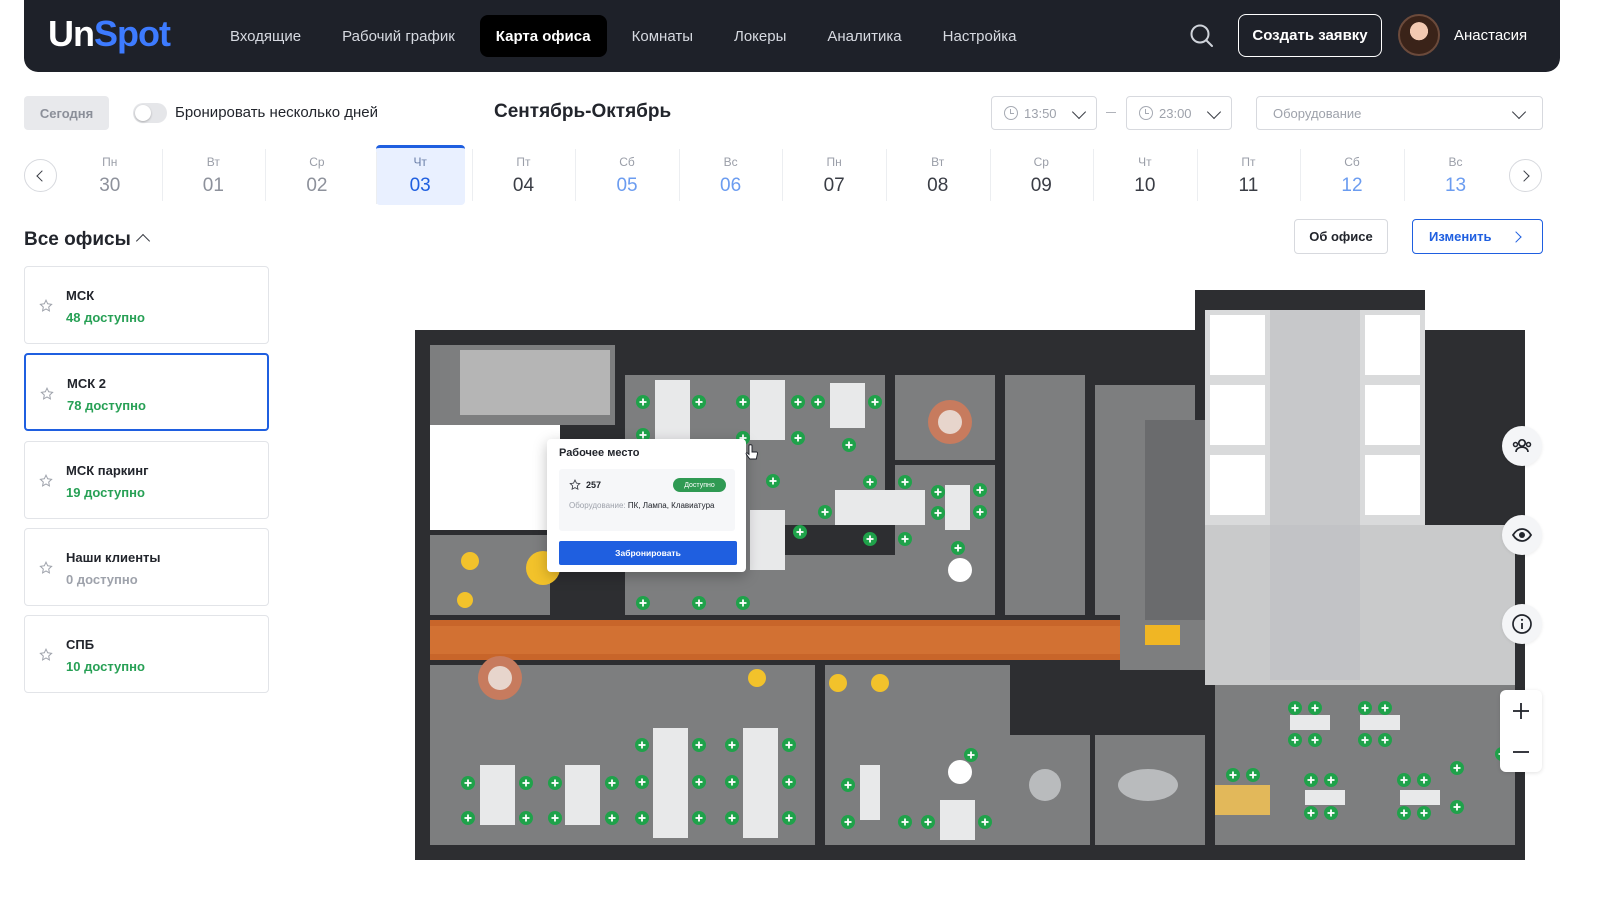  What do you see at coordinates (980, 36) in the screenshot?
I see `nav-item: Настройка` at bounding box center [980, 36].